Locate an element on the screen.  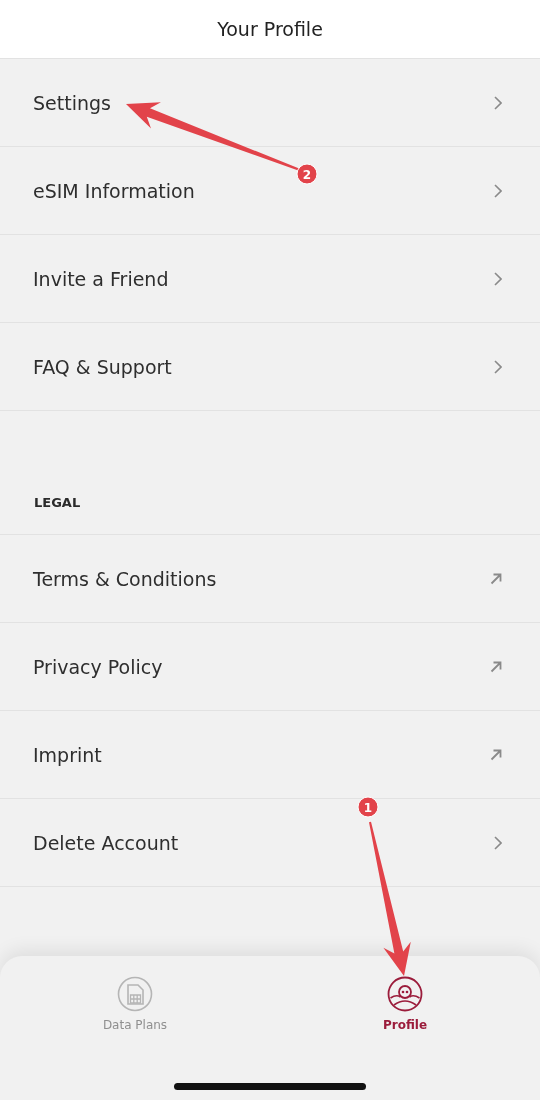
page-title: Your Profile is located at coordinates (270, 29).